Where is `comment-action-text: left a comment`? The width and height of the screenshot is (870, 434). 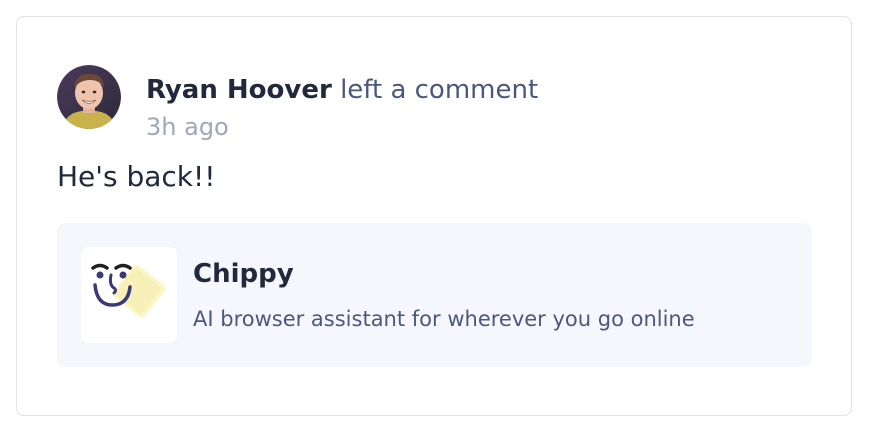 comment-action-text: left a comment is located at coordinates (439, 90).